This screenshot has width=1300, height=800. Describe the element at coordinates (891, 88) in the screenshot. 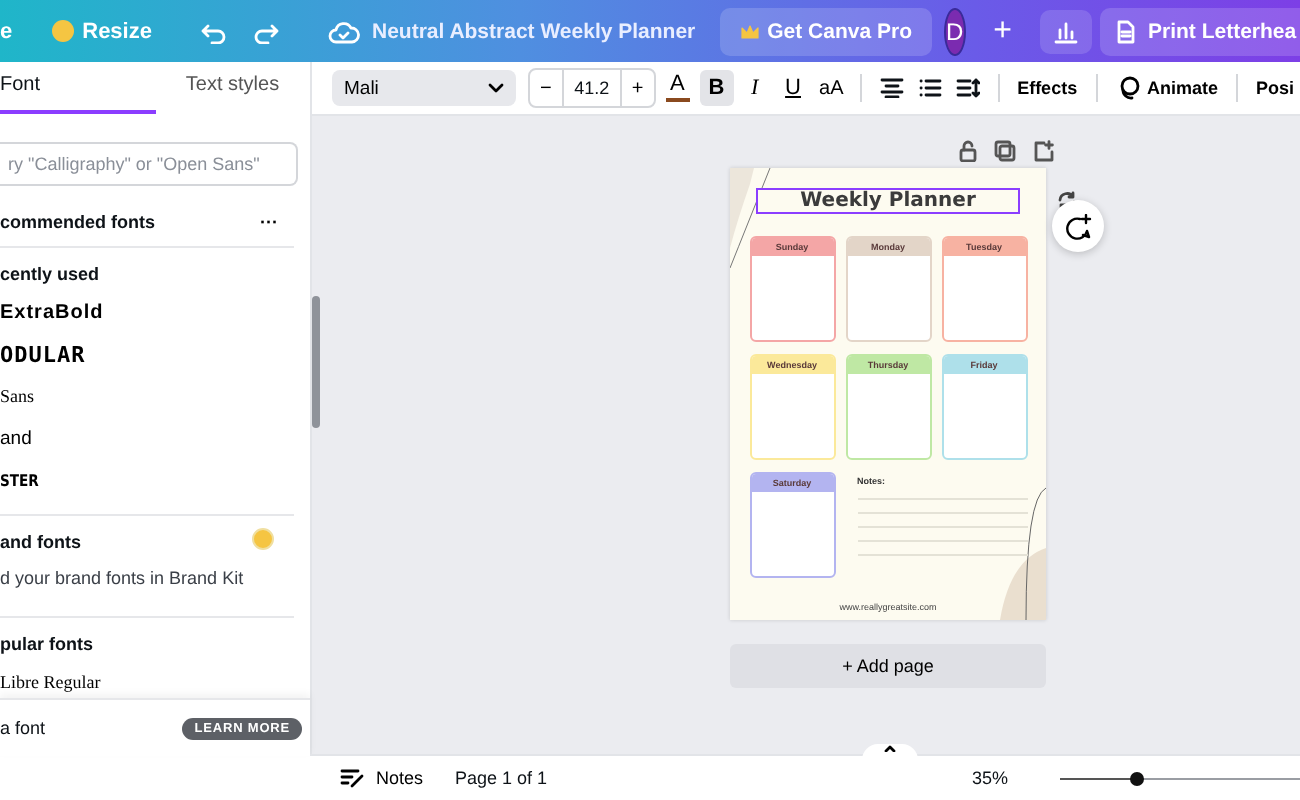

I see `align-center-icon` at that location.